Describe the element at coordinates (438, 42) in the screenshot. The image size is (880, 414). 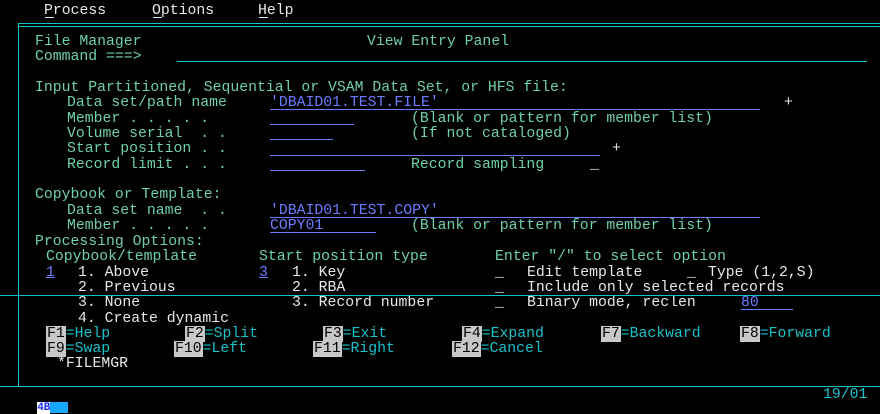
I see `panel-title: View Entry Panel` at that location.